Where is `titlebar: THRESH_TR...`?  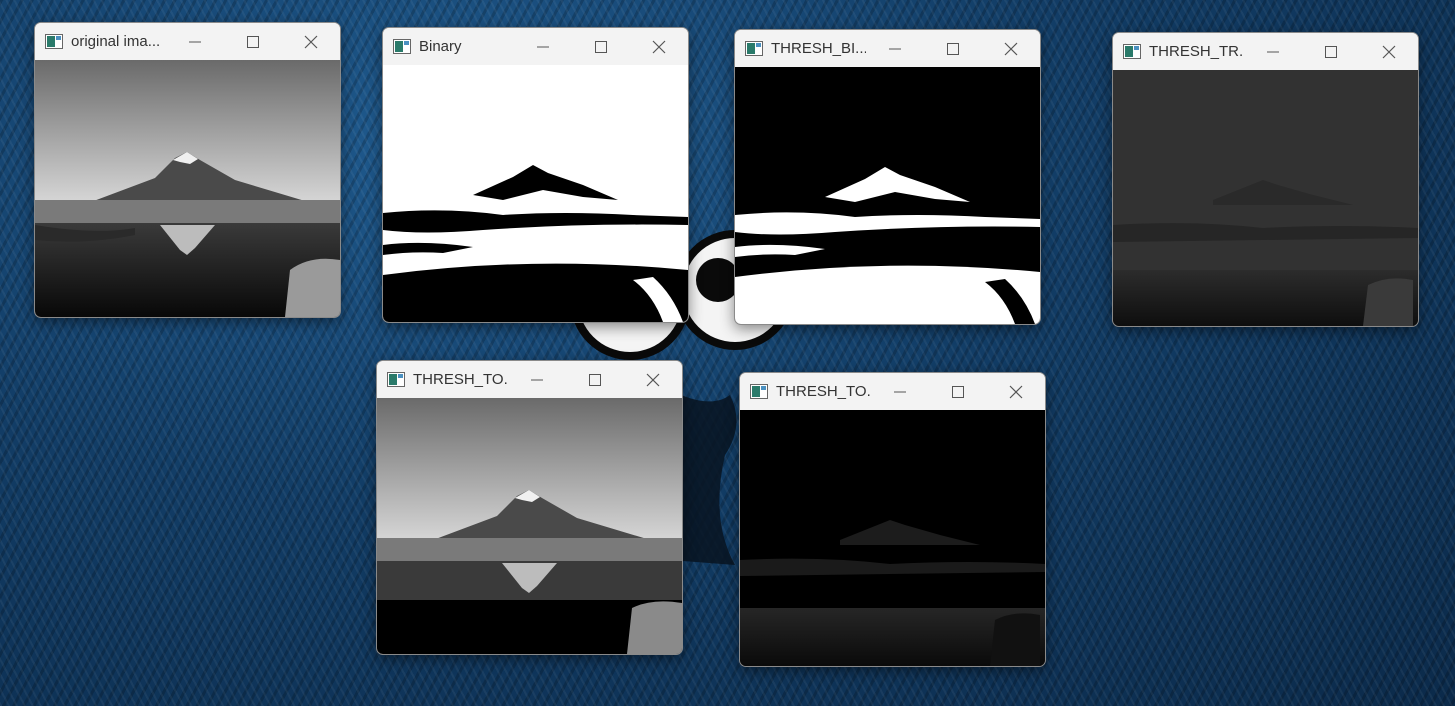
titlebar: THRESH_TR... is located at coordinates (1265, 51).